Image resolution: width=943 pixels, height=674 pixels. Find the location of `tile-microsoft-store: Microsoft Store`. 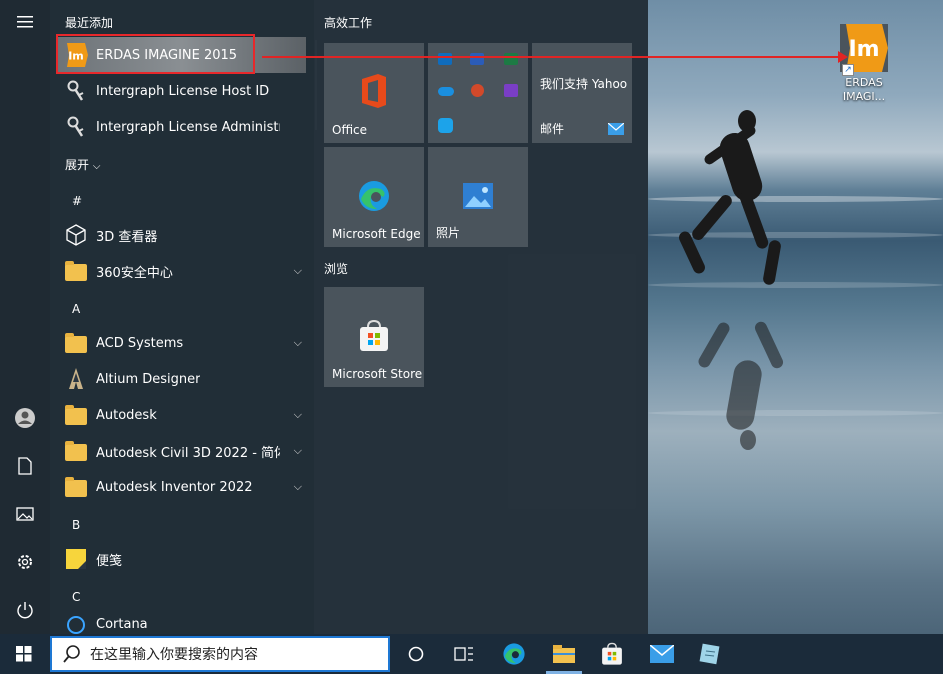

tile-microsoft-store: Microsoft Store is located at coordinates (374, 337).